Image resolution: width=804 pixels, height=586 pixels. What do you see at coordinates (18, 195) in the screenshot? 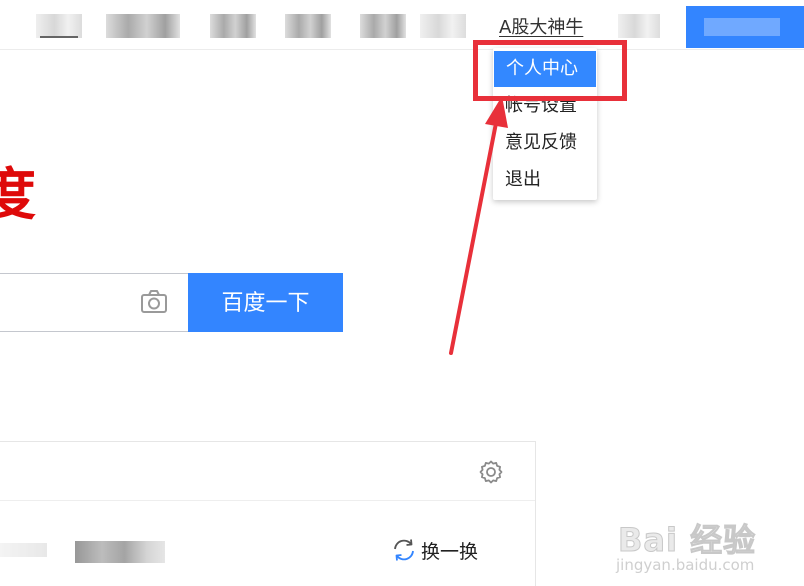
I see `baidu-logo-fragment: 度` at bounding box center [18, 195].